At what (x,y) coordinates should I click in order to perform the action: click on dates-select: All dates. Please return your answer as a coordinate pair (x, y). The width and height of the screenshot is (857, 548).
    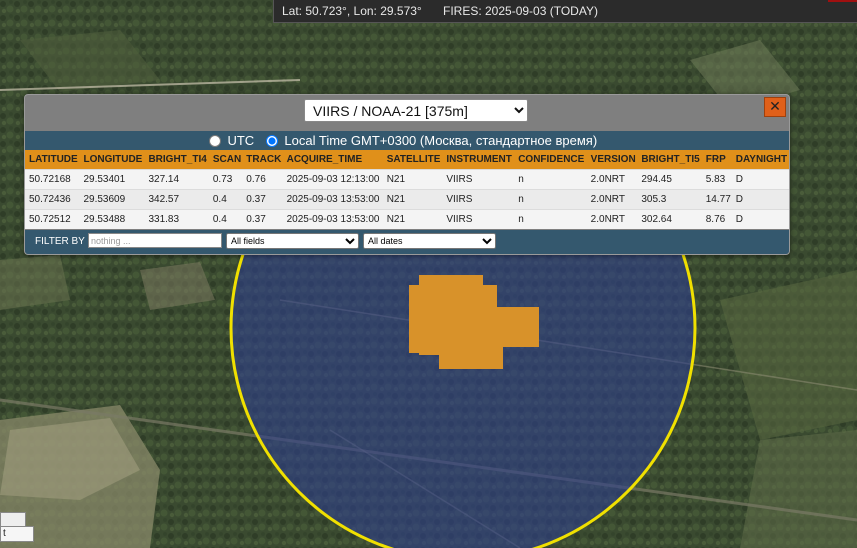
    Looking at the image, I should click on (429, 241).